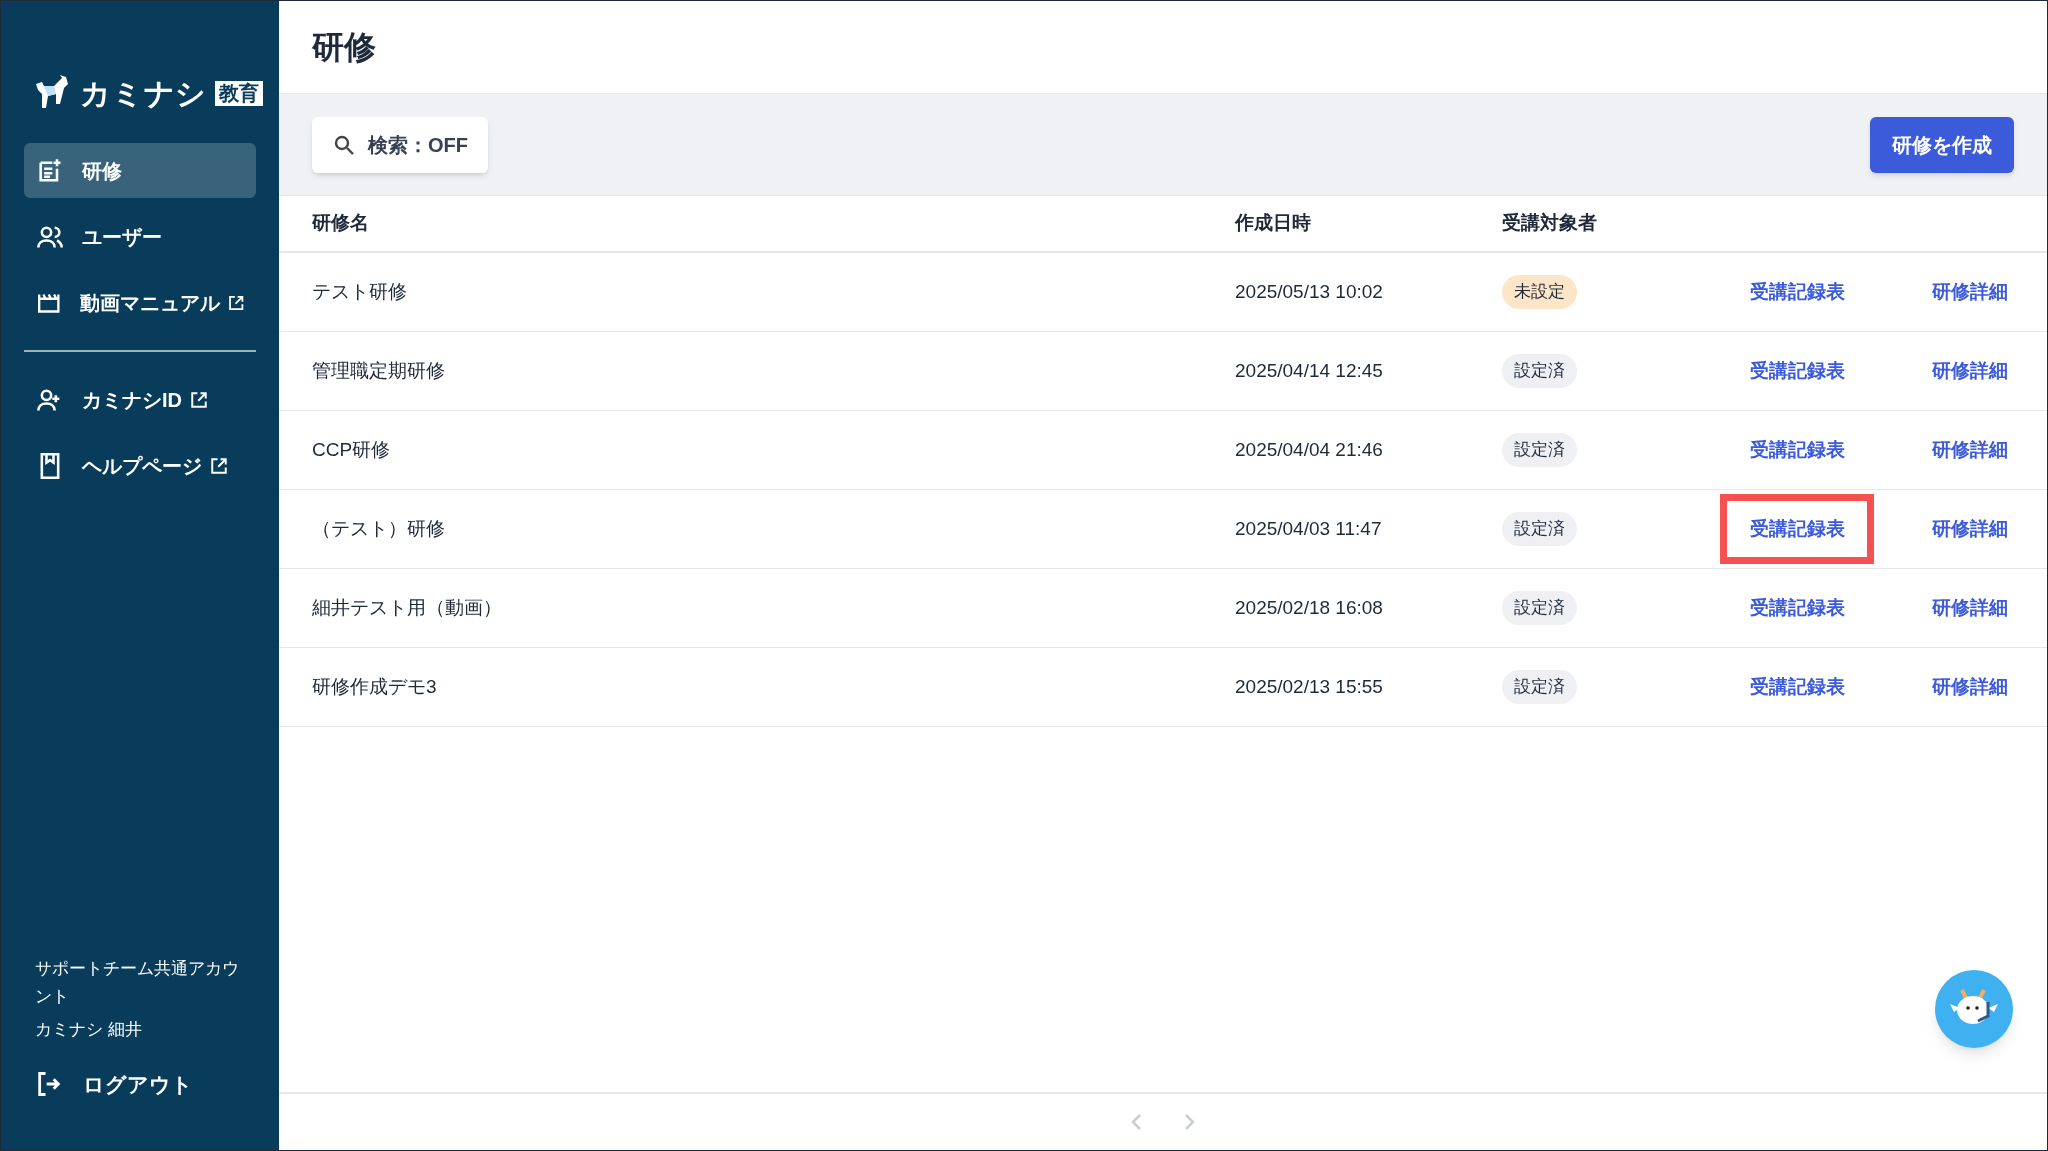  What do you see at coordinates (137, 983) in the screenshot?
I see `account-team-name: サポートチーム共通アカウント` at bounding box center [137, 983].